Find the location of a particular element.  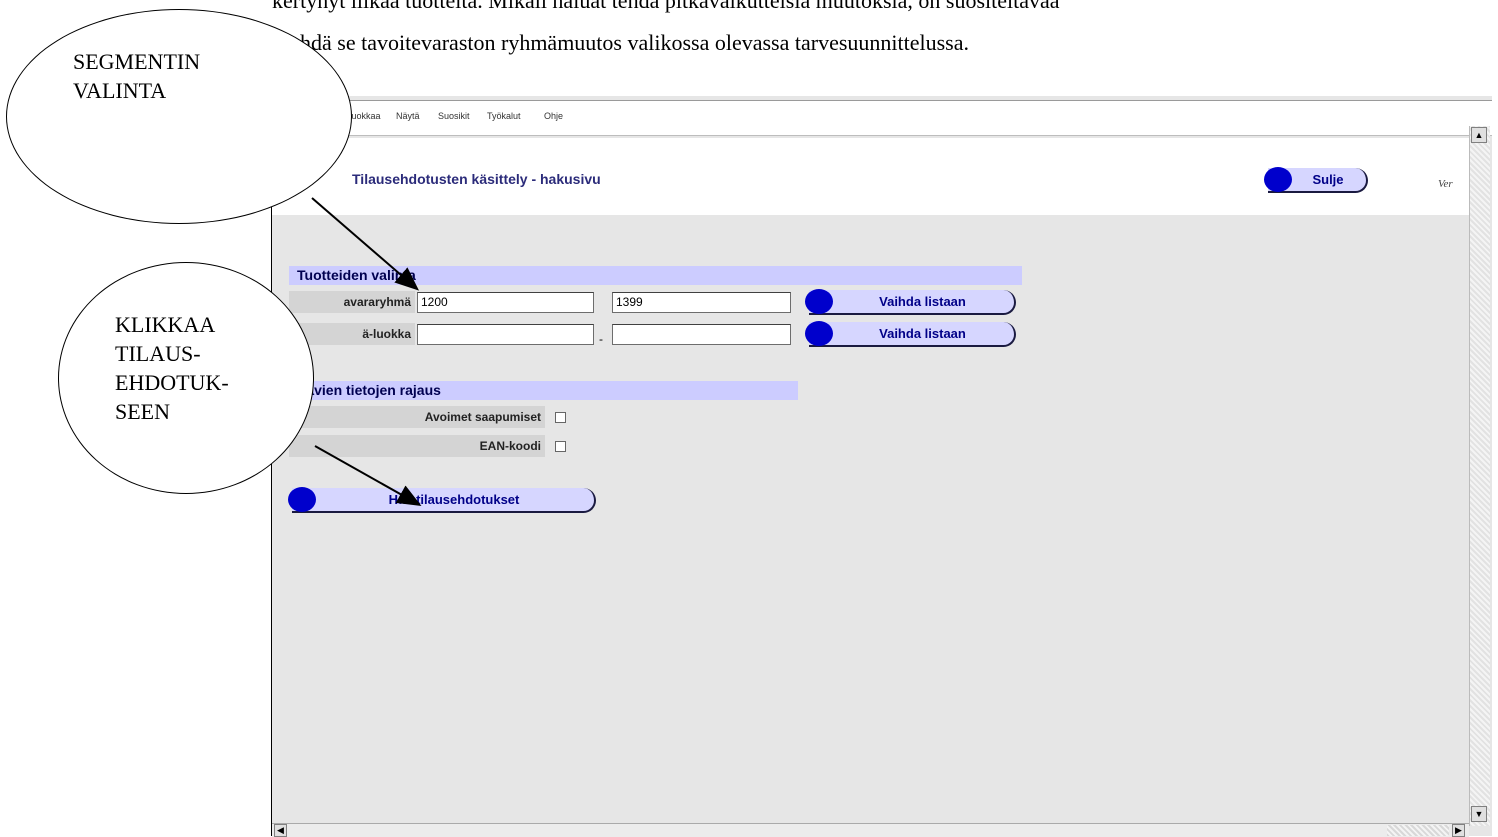

data-filter-header: ttavien tietojen rajaus is located at coordinates (543, 390).